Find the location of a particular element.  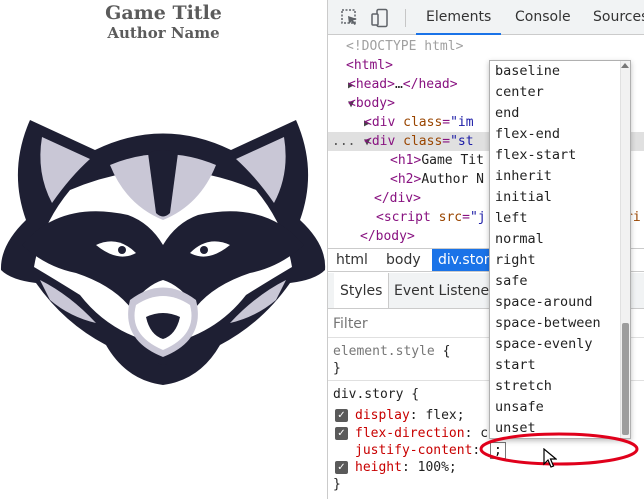

tab-event-listeners: Event Listener is located at coordinates (444, 290).